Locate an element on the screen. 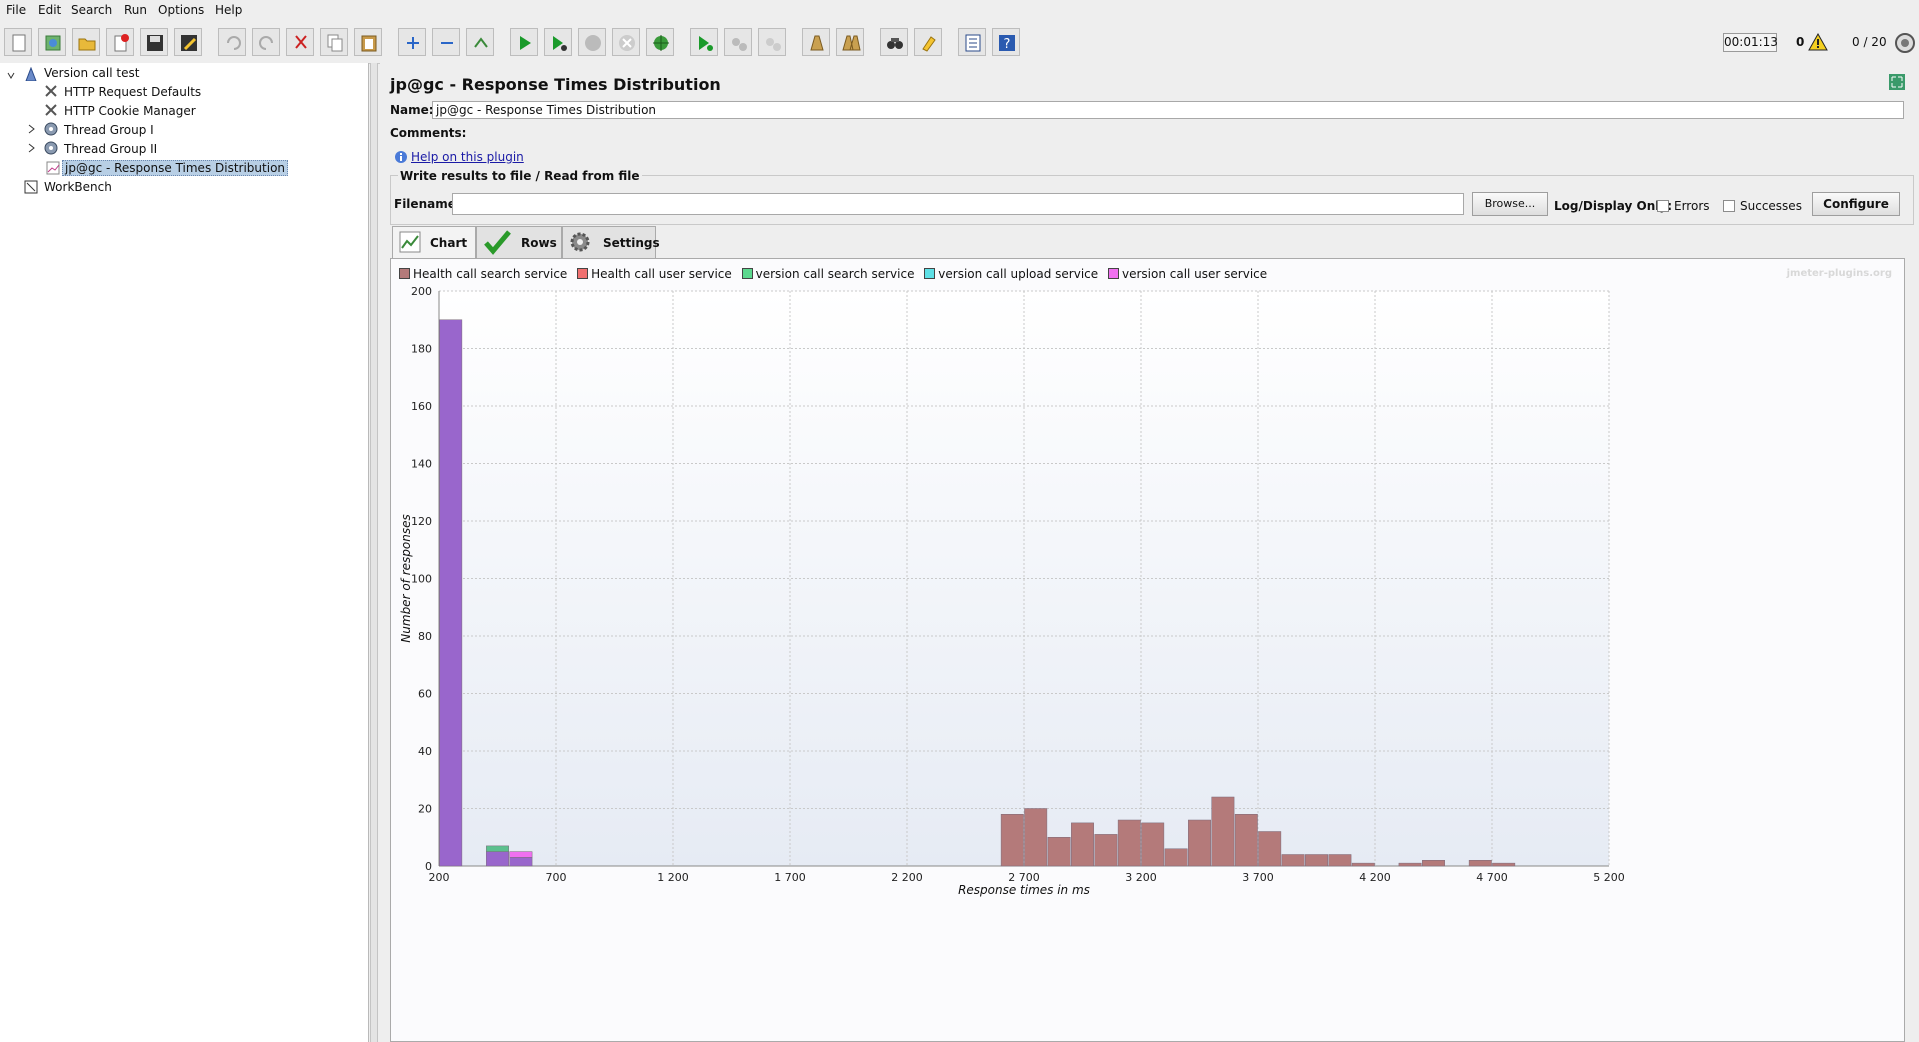 This screenshot has width=1919, height=1042. menu-file: File is located at coordinates (16, 10).